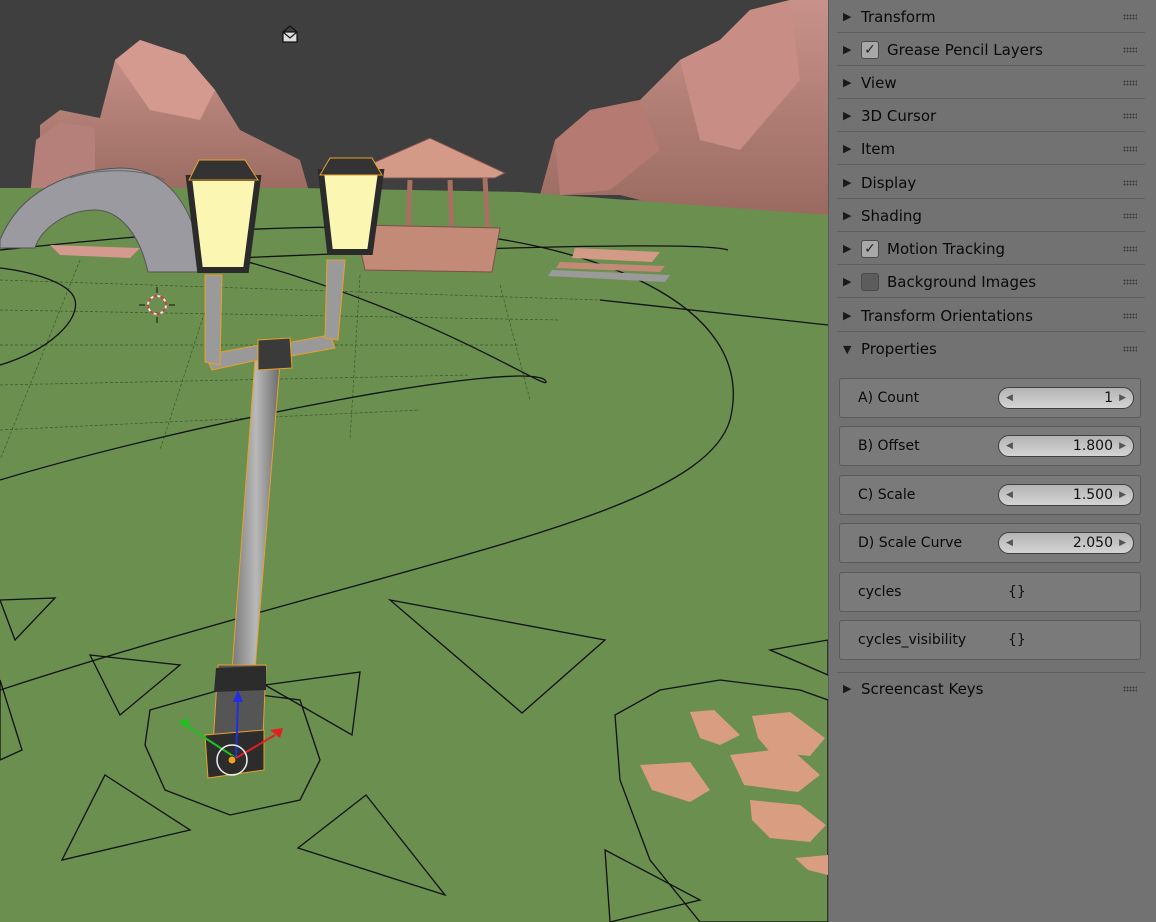  Describe the element at coordinates (991, 349) in the screenshot. I see `panel-header-properties: ▼ Properties` at that location.